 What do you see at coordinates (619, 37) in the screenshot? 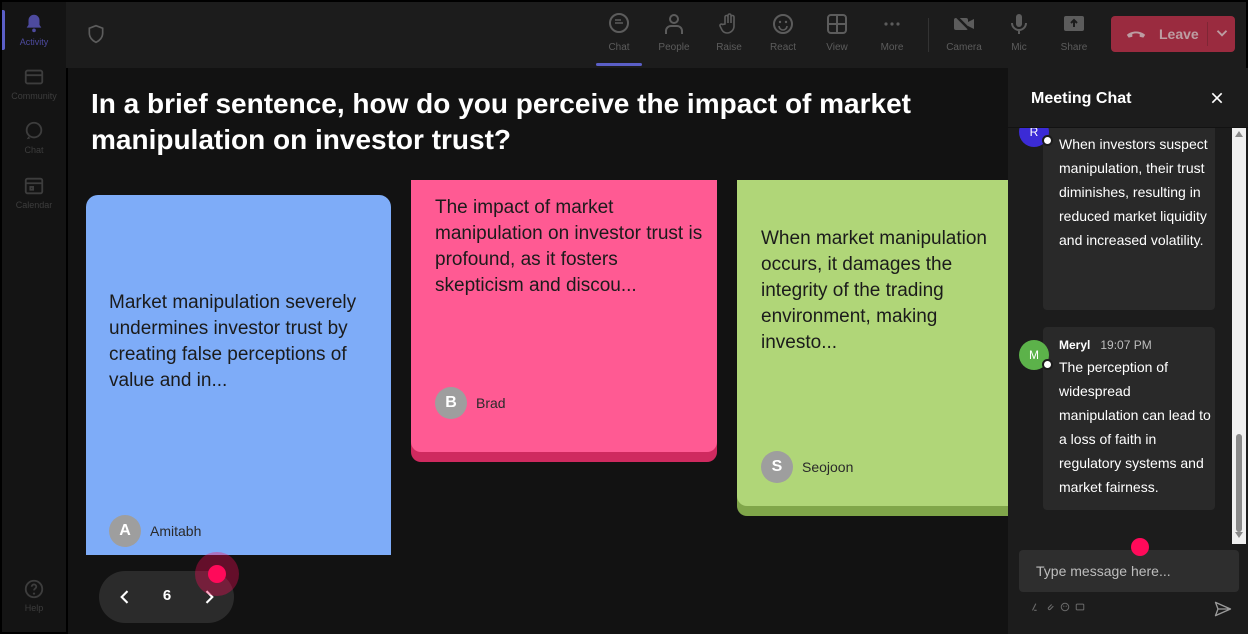
I see `chat-button: Chat` at bounding box center [619, 37].